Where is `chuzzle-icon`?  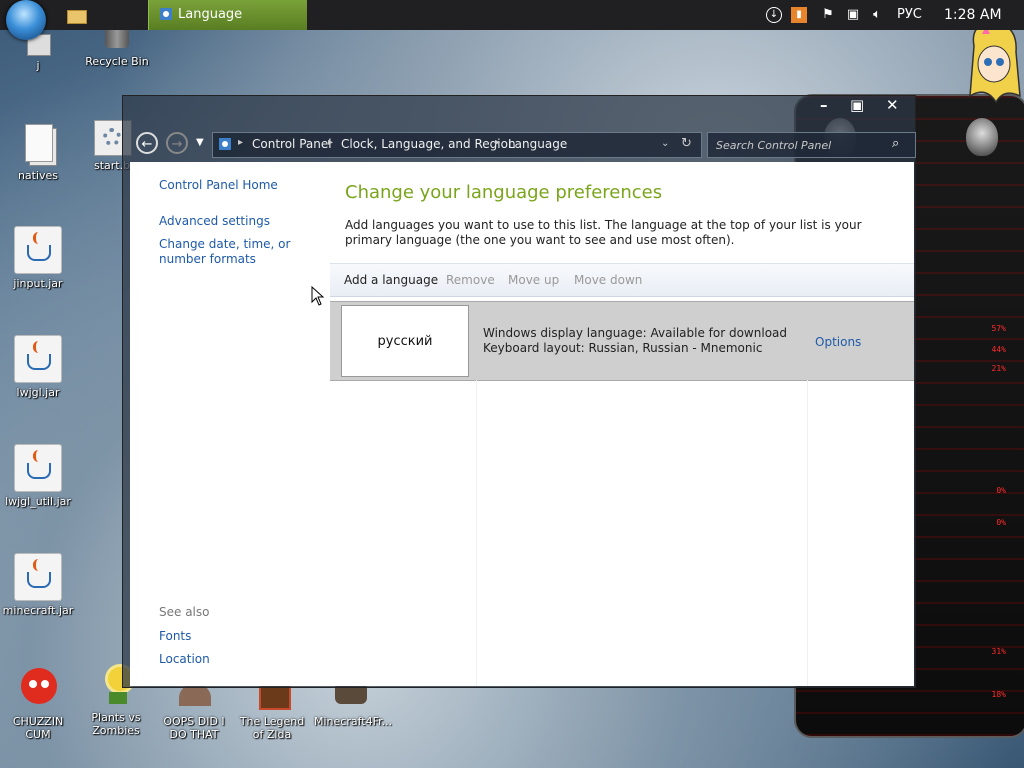 chuzzle-icon is located at coordinates (38, 689).